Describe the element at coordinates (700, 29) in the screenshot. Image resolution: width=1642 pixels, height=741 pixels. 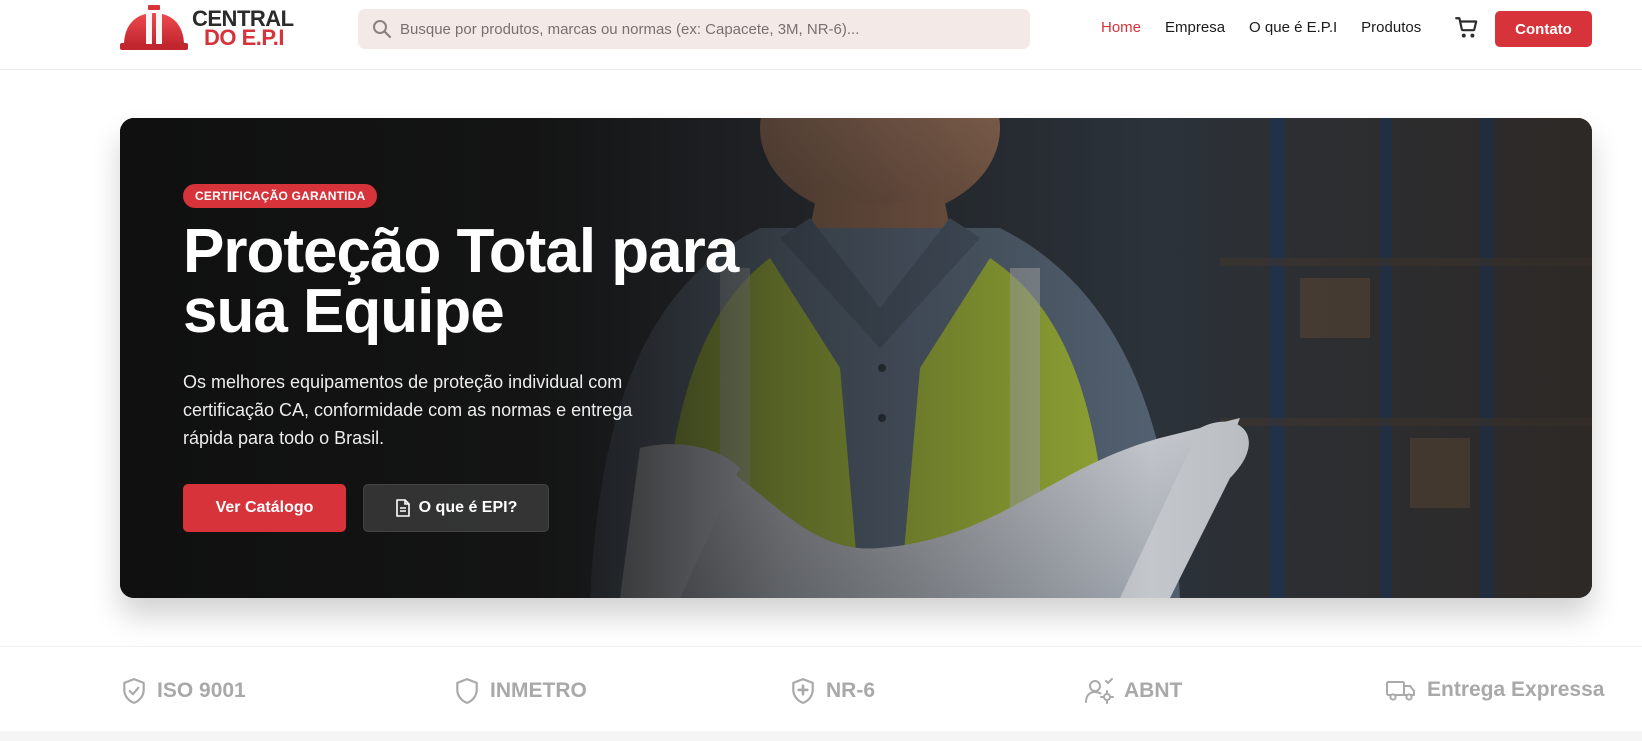
I see `search-input` at that location.